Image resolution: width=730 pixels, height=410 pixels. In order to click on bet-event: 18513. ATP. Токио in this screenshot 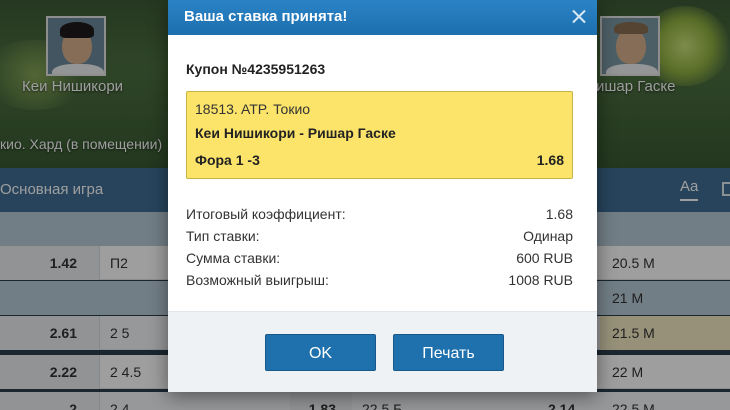, I will do `click(253, 109)`.